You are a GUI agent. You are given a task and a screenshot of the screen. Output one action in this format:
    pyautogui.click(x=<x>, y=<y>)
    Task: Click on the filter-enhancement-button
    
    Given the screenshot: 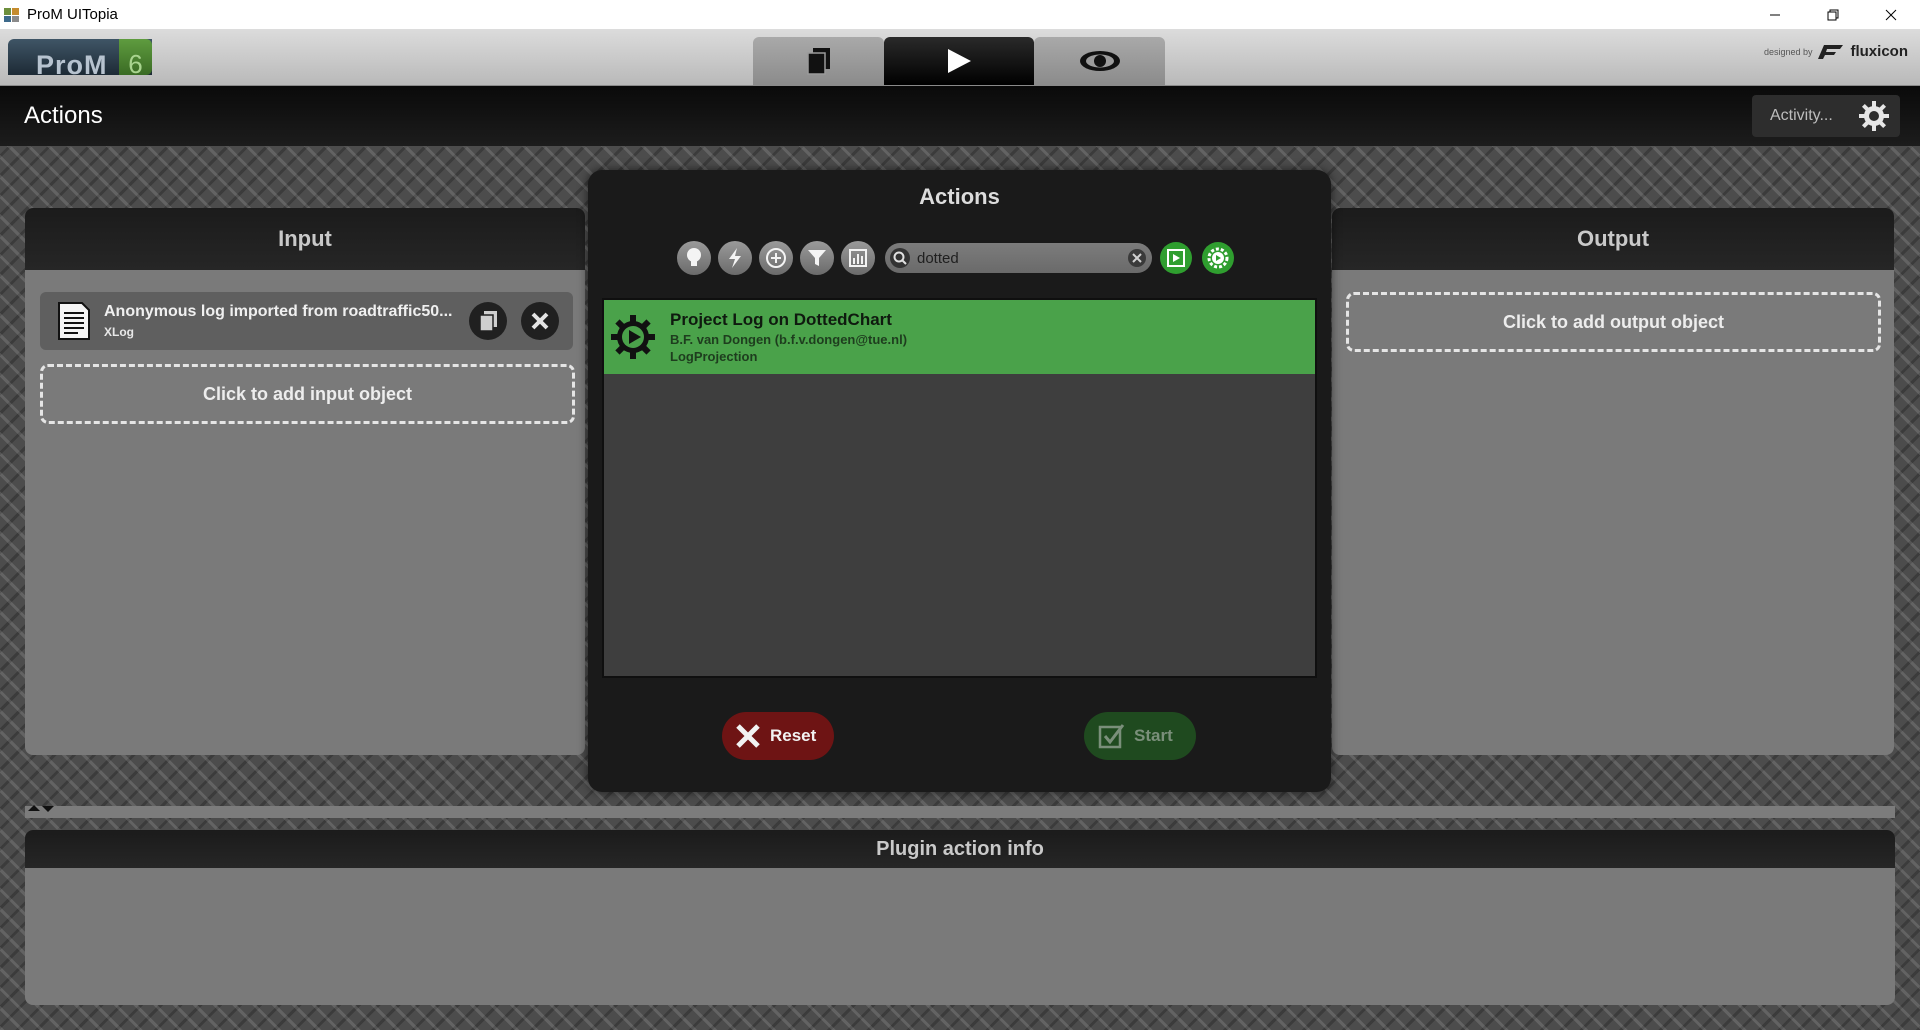 What is the action you would take?
    pyautogui.click(x=735, y=258)
    